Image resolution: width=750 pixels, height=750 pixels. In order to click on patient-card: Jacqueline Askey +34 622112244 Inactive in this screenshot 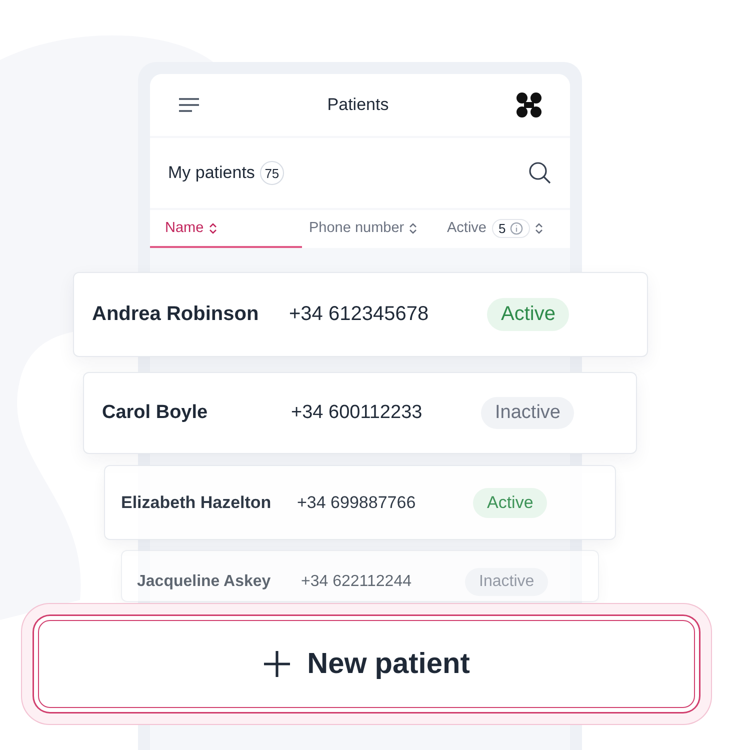, I will do `click(360, 576)`.